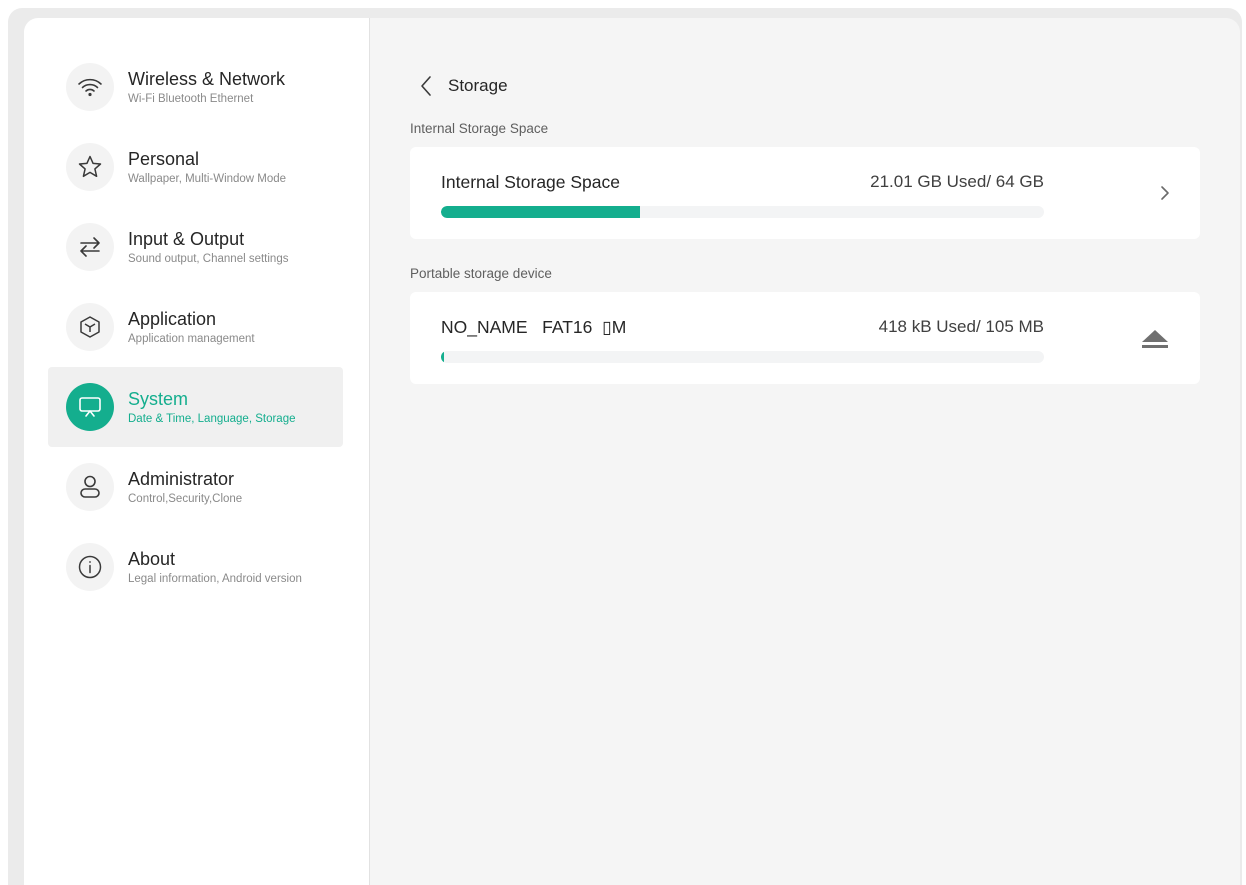 This screenshot has height=885, width=1246. Describe the element at coordinates (158, 399) in the screenshot. I see `sidebar-item-title: System` at that location.